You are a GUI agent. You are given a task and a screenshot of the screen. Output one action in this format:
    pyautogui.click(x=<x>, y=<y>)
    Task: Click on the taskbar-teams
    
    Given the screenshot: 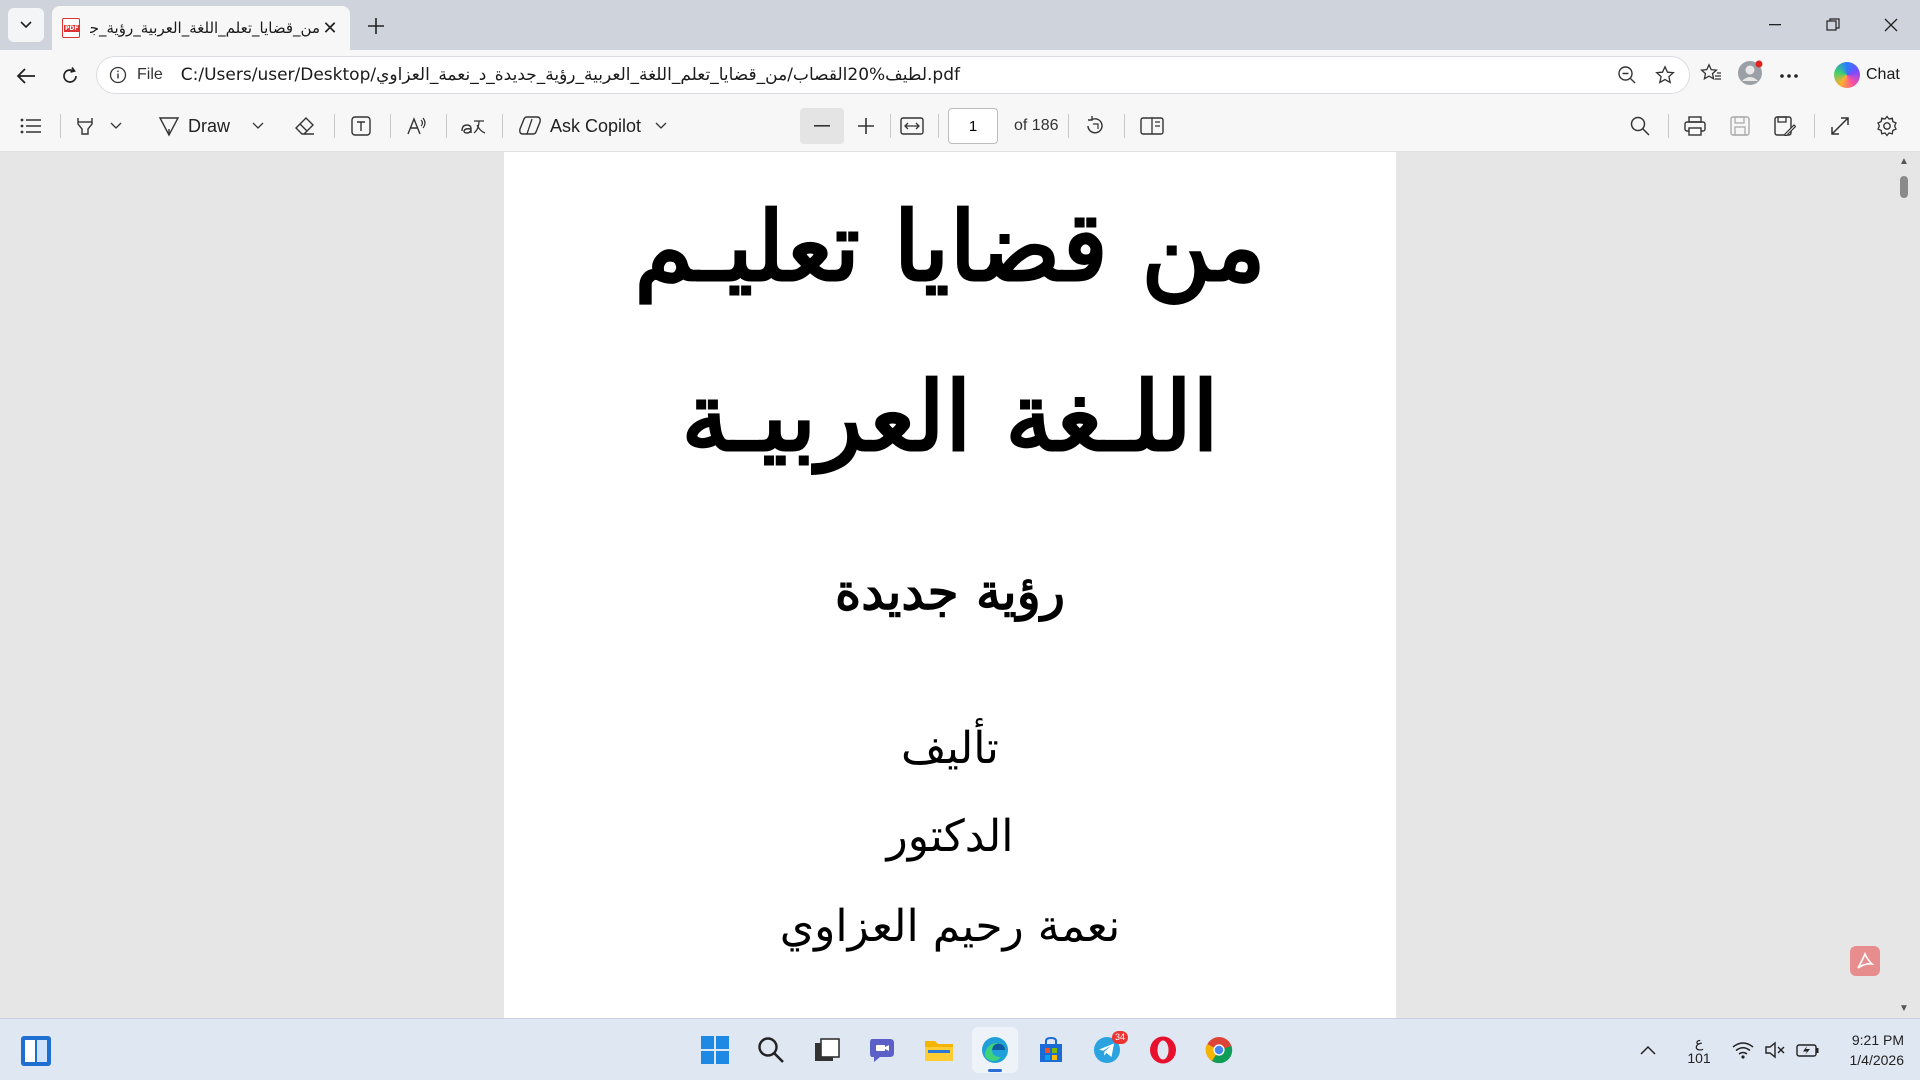 What is the action you would take?
    pyautogui.click(x=883, y=1050)
    